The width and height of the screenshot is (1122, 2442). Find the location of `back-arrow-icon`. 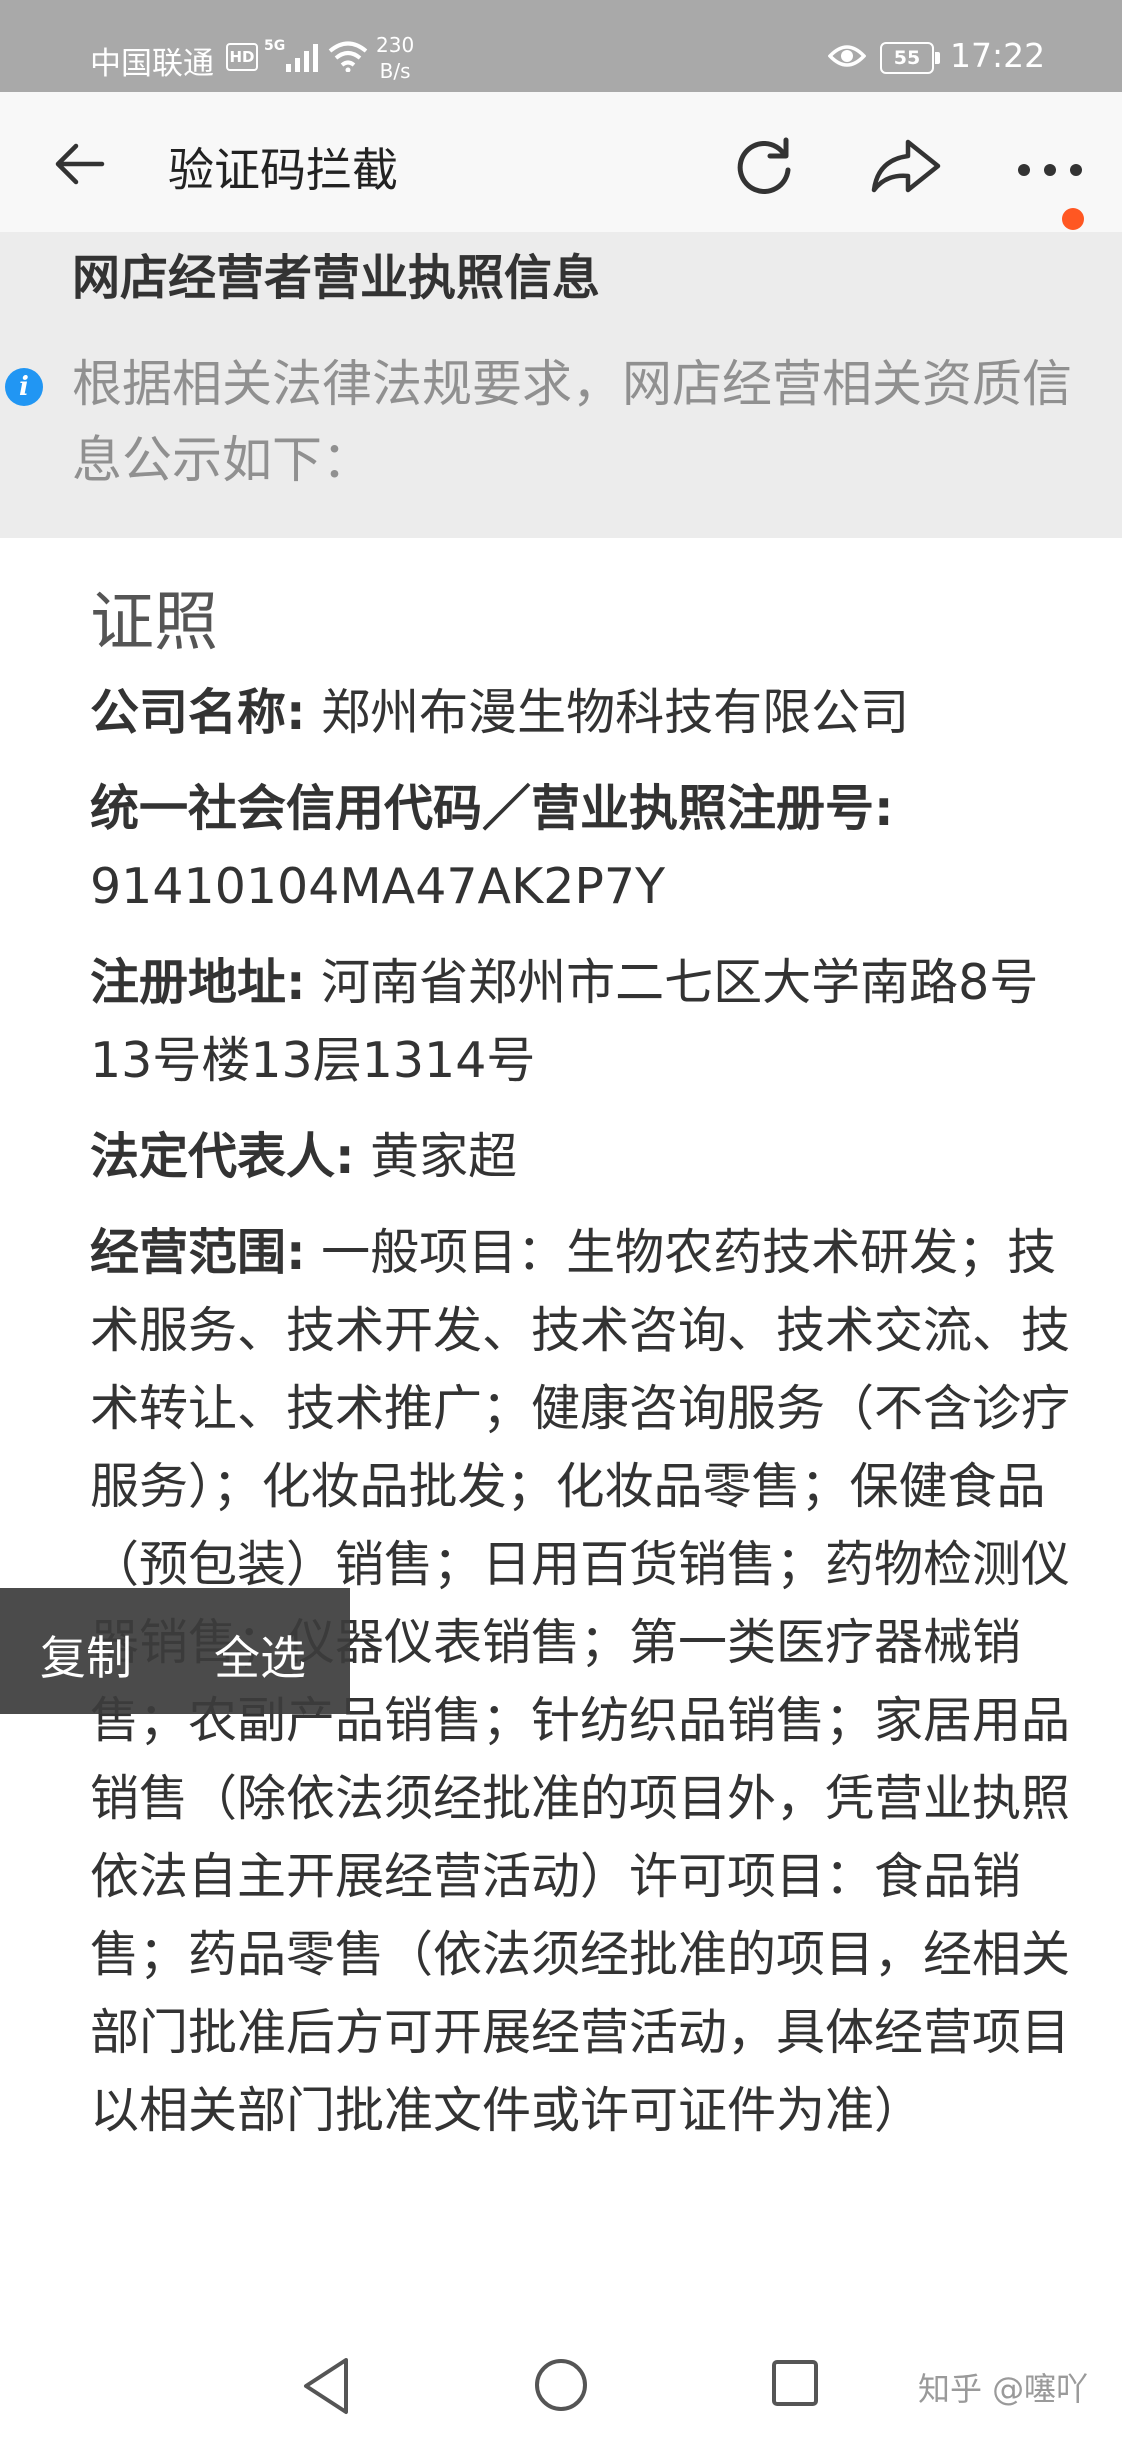

back-arrow-icon is located at coordinates (80, 164).